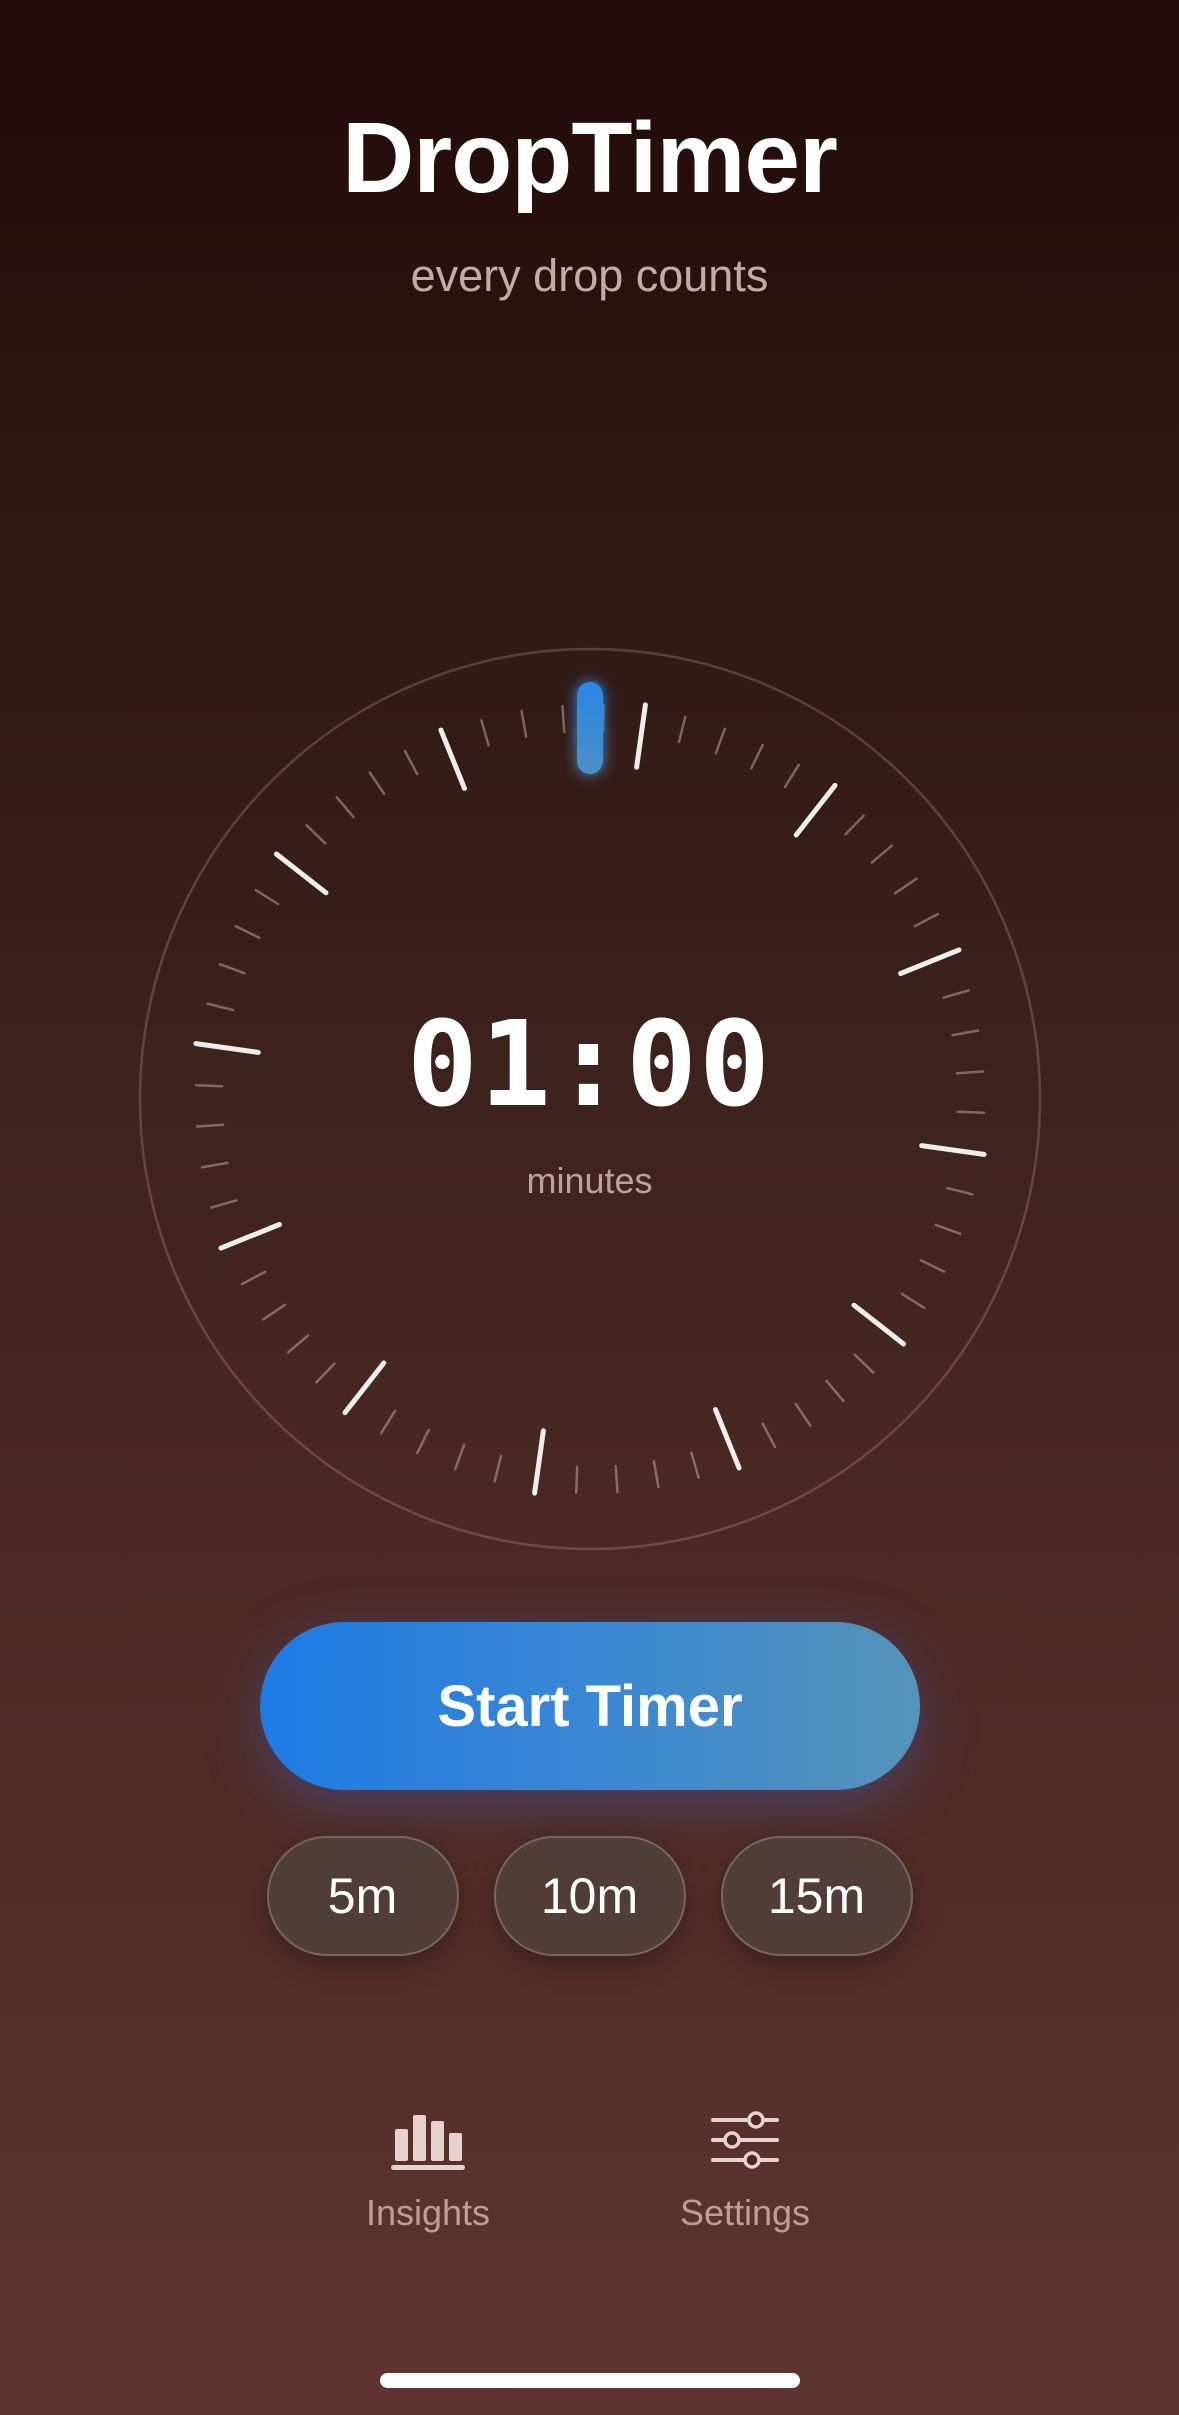 The image size is (1179, 2415). Describe the element at coordinates (428, 2212) in the screenshot. I see `tab-insights-label: Insights` at that location.